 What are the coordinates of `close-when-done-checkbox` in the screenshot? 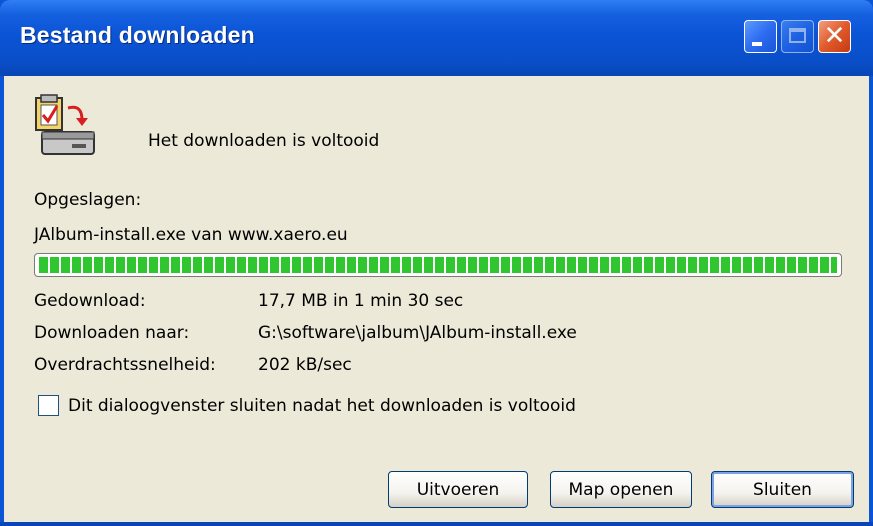 It's located at (48, 405).